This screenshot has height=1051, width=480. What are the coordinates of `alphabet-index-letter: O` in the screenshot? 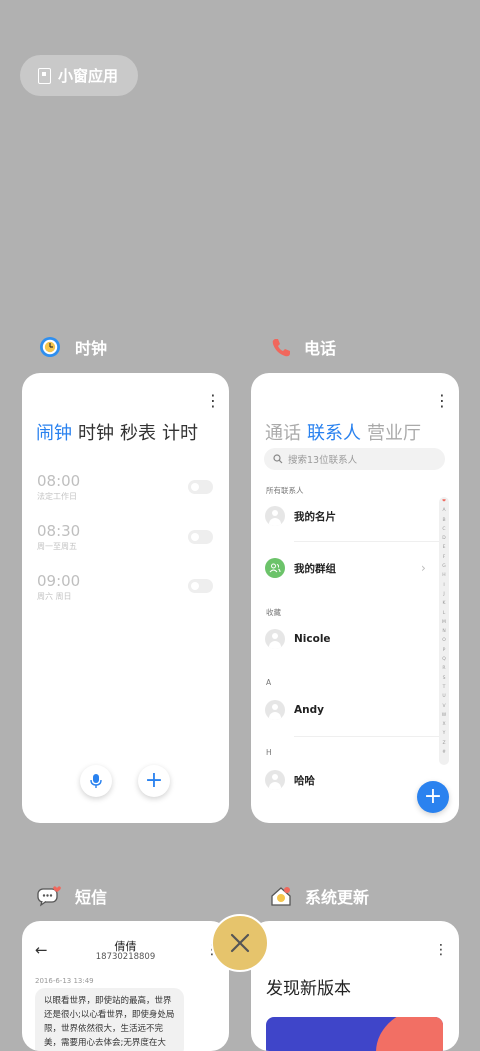 It's located at (444, 640).